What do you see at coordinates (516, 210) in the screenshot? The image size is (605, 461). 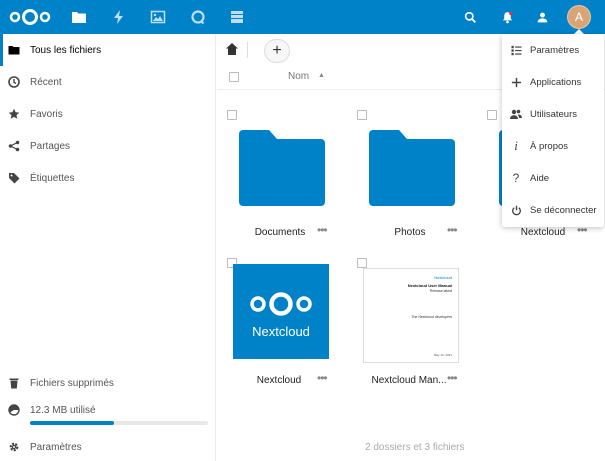 I see `power-icon` at bounding box center [516, 210].